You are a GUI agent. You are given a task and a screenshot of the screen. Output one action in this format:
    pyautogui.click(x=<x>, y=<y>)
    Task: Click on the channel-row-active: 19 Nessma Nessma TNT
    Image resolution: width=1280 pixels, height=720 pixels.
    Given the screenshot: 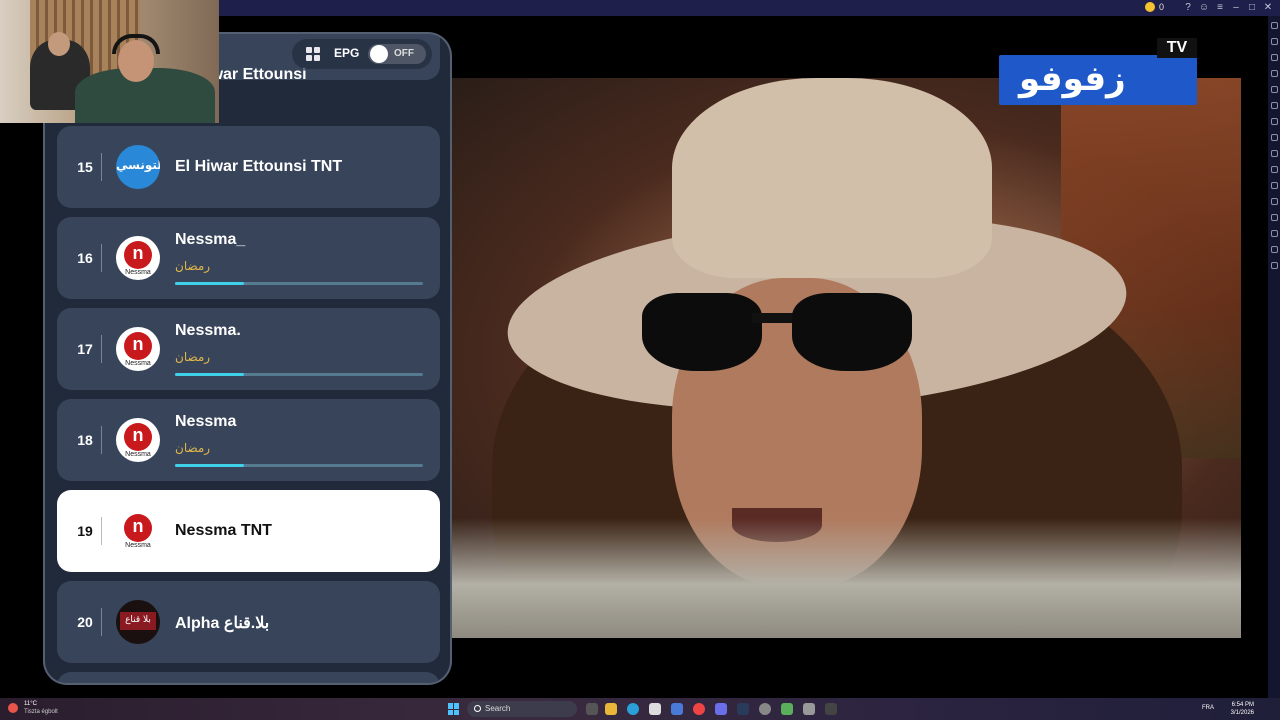 What is the action you would take?
    pyautogui.click(x=248, y=531)
    